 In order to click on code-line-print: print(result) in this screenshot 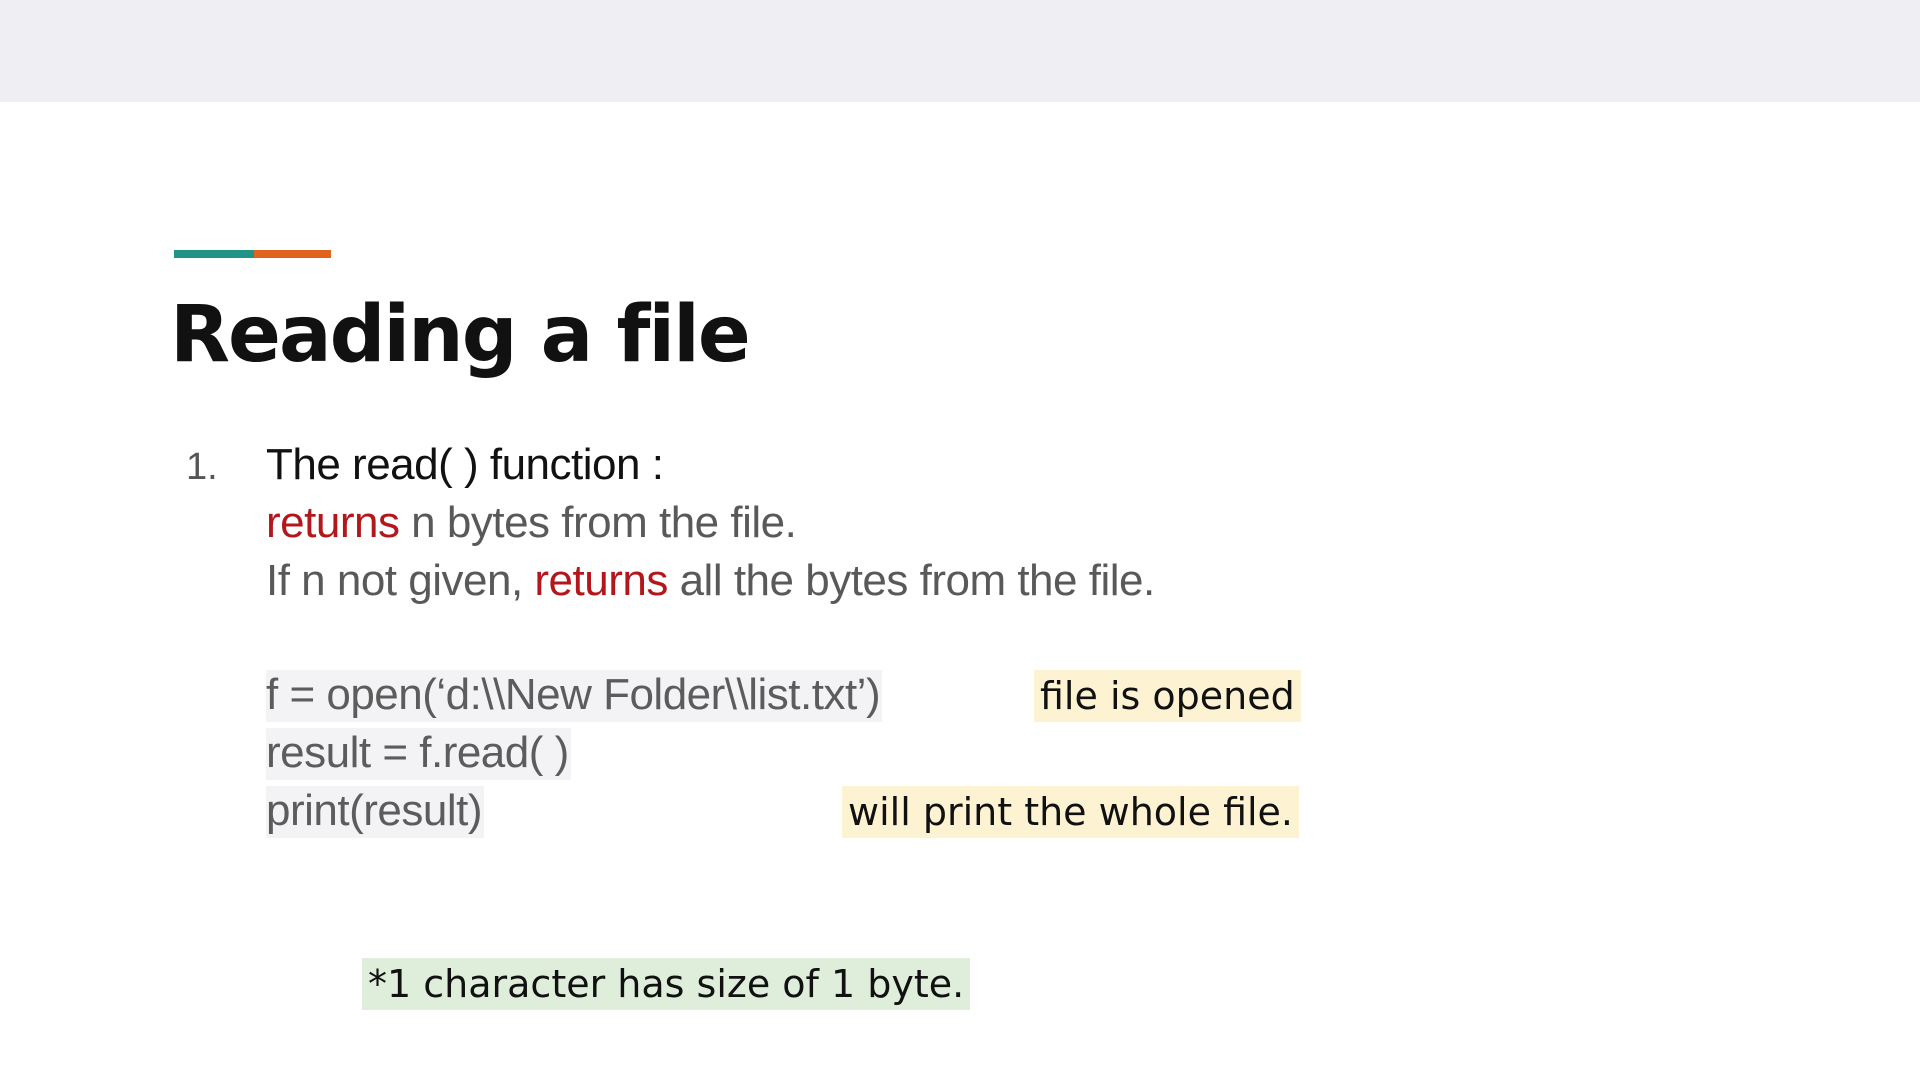, I will do `click(375, 812)`.